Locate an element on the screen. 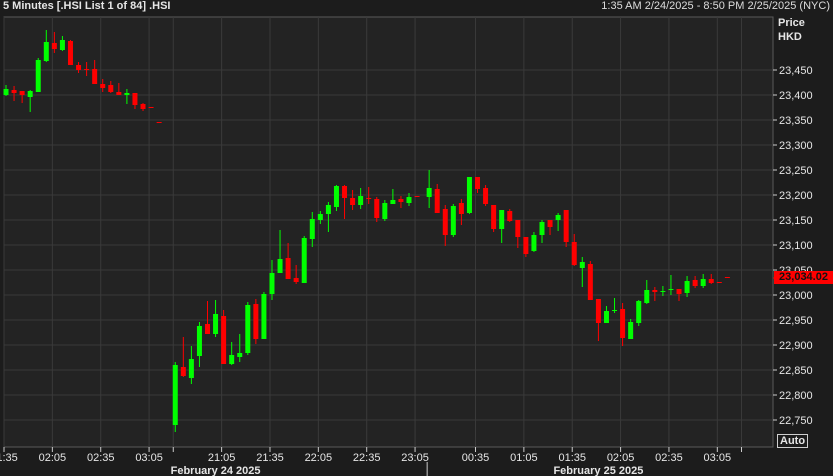  date-label: February 25 2025 is located at coordinates (598, 470).